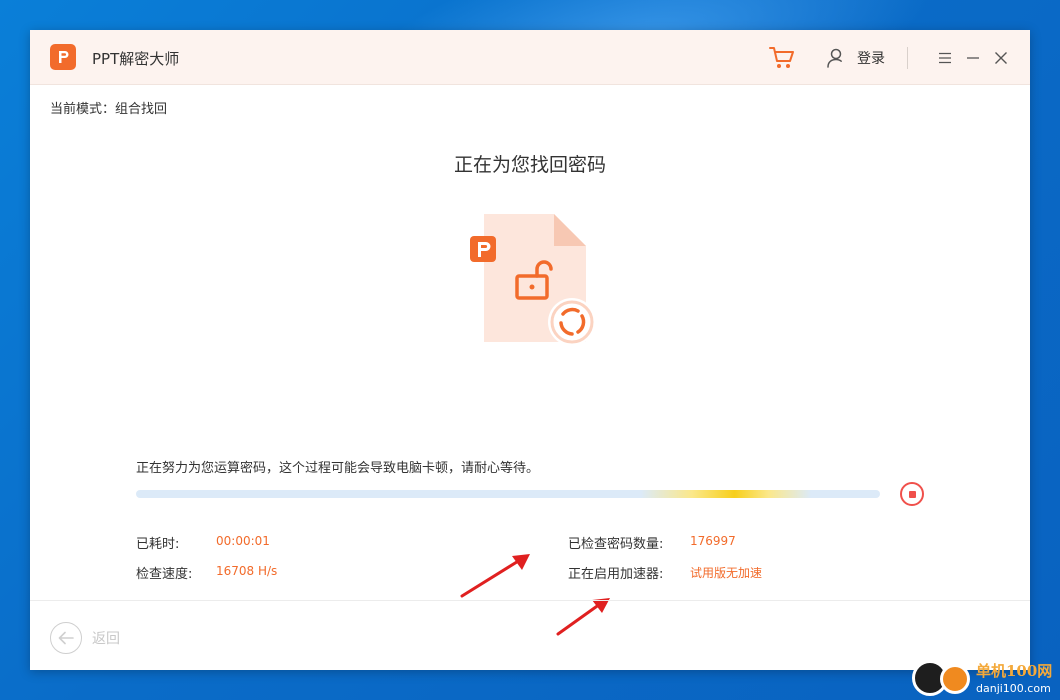 This screenshot has width=1060, height=700. I want to click on progress-bar-indicator, so click(726, 494).